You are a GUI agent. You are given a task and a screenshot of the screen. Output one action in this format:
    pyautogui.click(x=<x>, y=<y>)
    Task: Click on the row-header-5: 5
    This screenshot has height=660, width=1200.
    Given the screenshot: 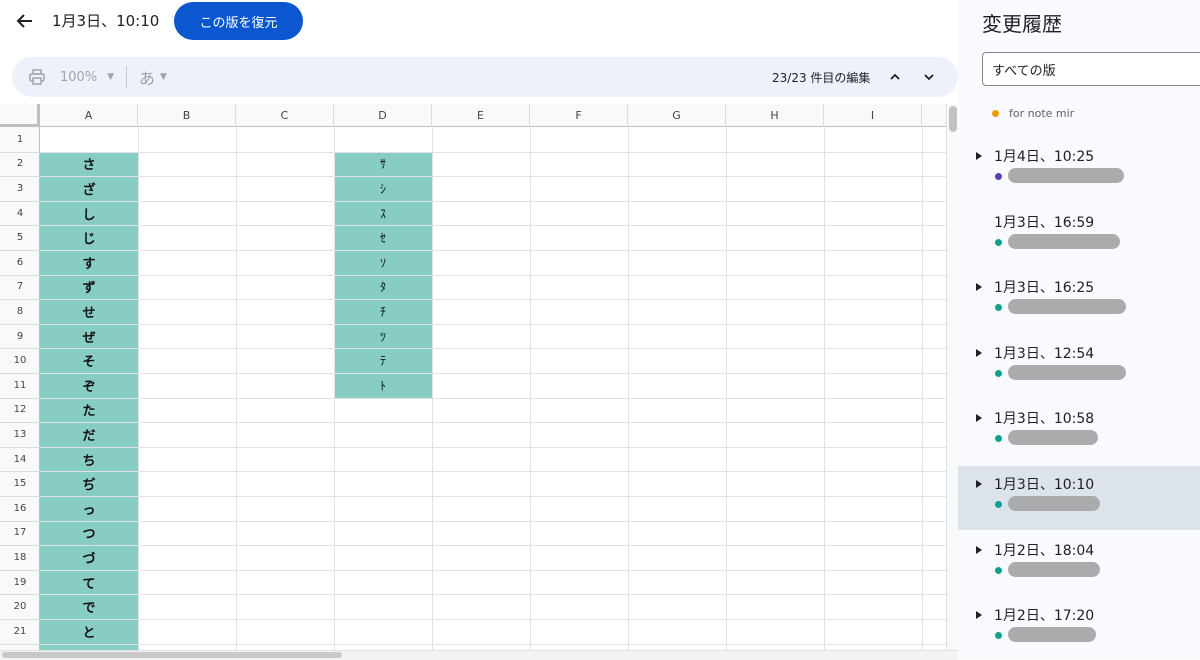 What is the action you would take?
    pyautogui.click(x=20, y=237)
    